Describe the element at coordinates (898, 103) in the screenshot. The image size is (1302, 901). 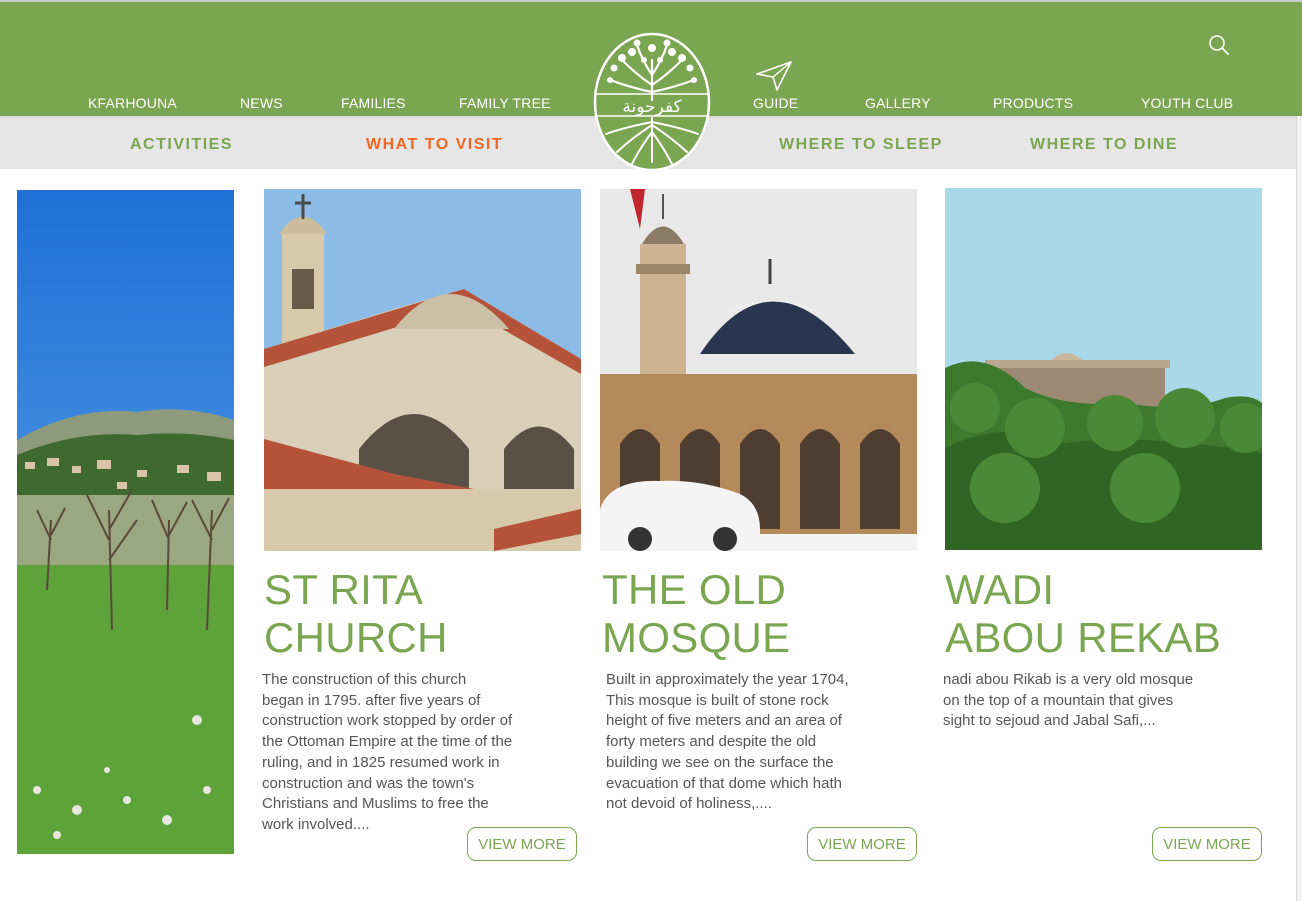
I see `nav-item-gallery: GALLERY` at that location.